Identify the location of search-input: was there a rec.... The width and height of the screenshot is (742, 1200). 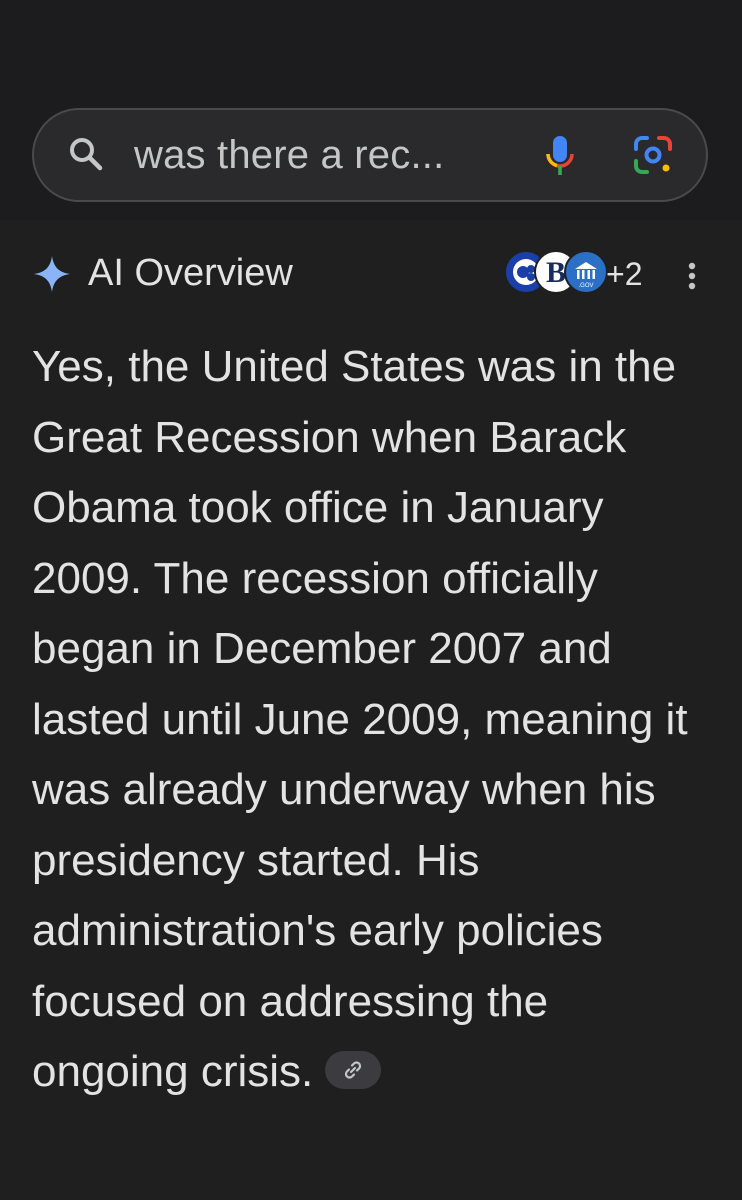
(289, 155).